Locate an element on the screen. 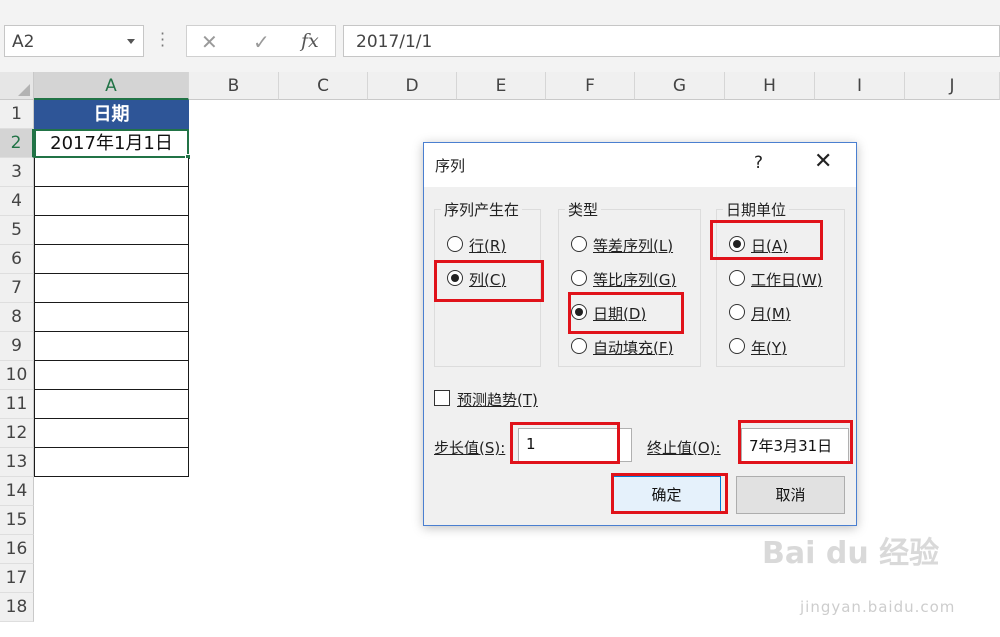 This screenshot has height=637, width=1000. radio-growth-label: 等比序列(G) is located at coordinates (635, 280).